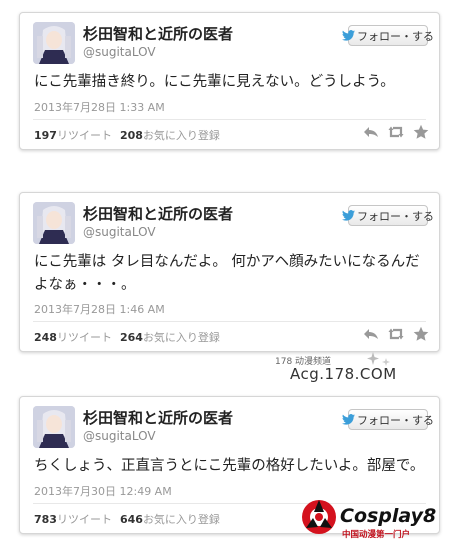  I want to click on tweet-text: ちくしょう、正直言うとにこ先輩の格好したいよ。部屋で。, so click(229, 466).